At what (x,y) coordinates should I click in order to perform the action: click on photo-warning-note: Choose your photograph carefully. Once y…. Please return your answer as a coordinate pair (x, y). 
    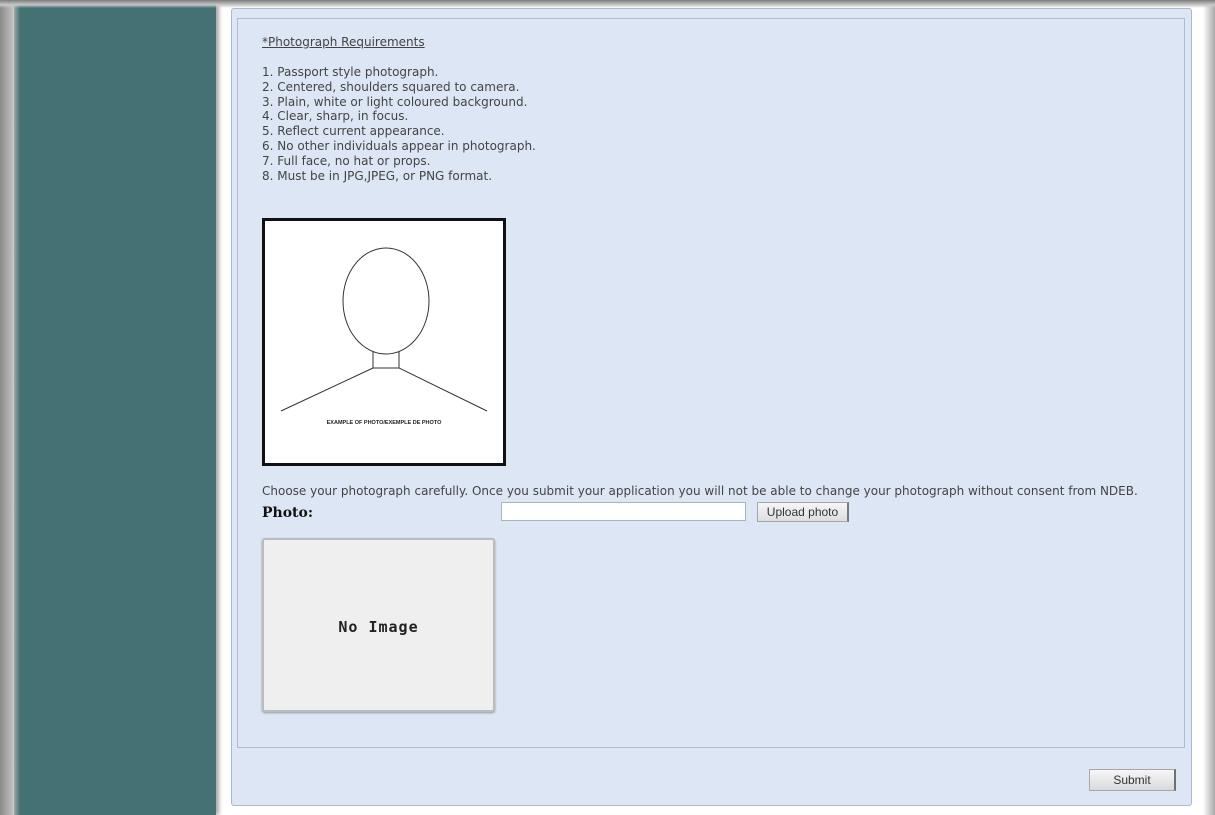
    Looking at the image, I should click on (700, 491).